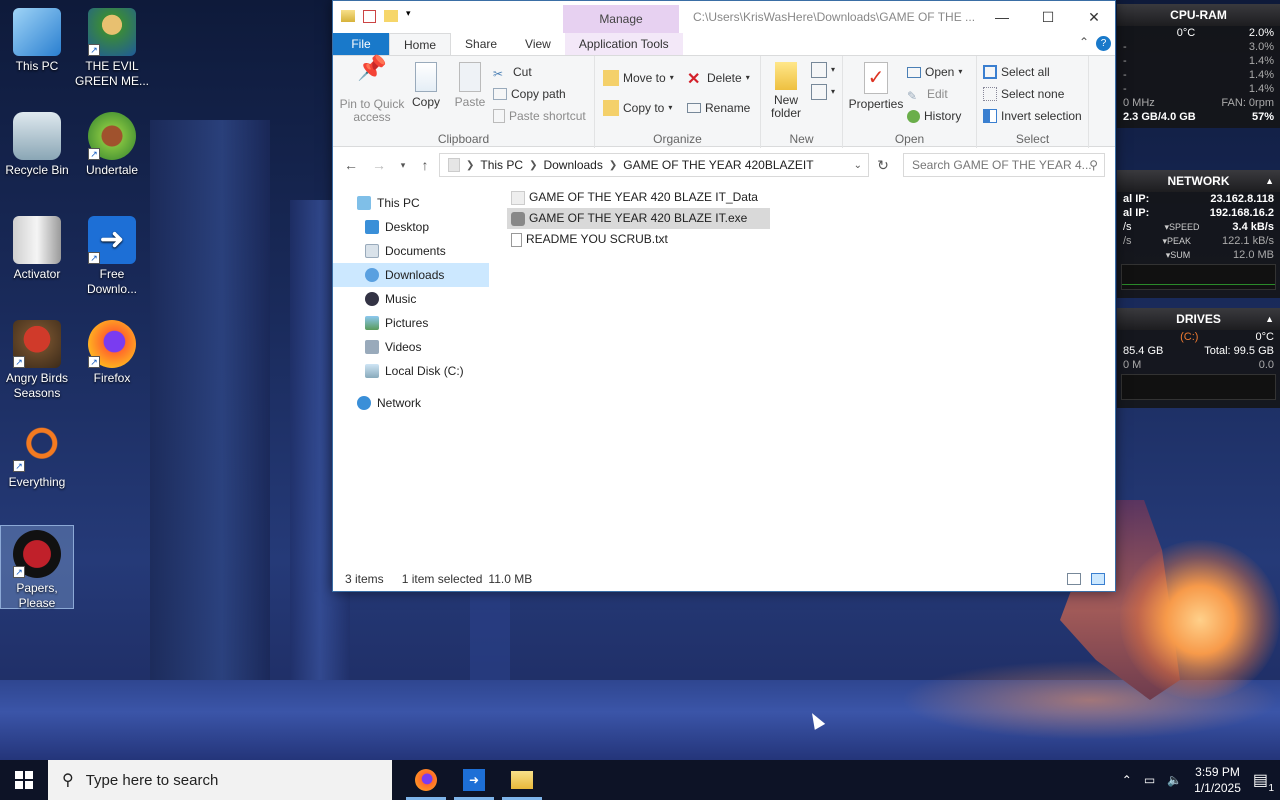 The width and height of the screenshot is (1280, 800). I want to click on nav-item-desktop: Desktop, so click(411, 227).